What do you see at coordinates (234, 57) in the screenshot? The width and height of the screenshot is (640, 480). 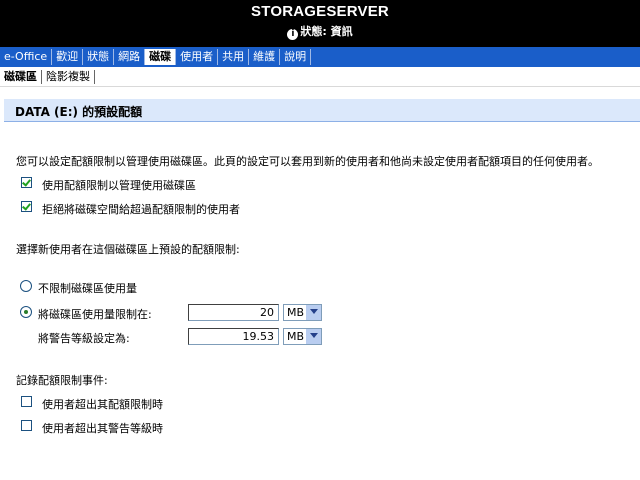 I see `nav-item-shares: 共用` at bounding box center [234, 57].